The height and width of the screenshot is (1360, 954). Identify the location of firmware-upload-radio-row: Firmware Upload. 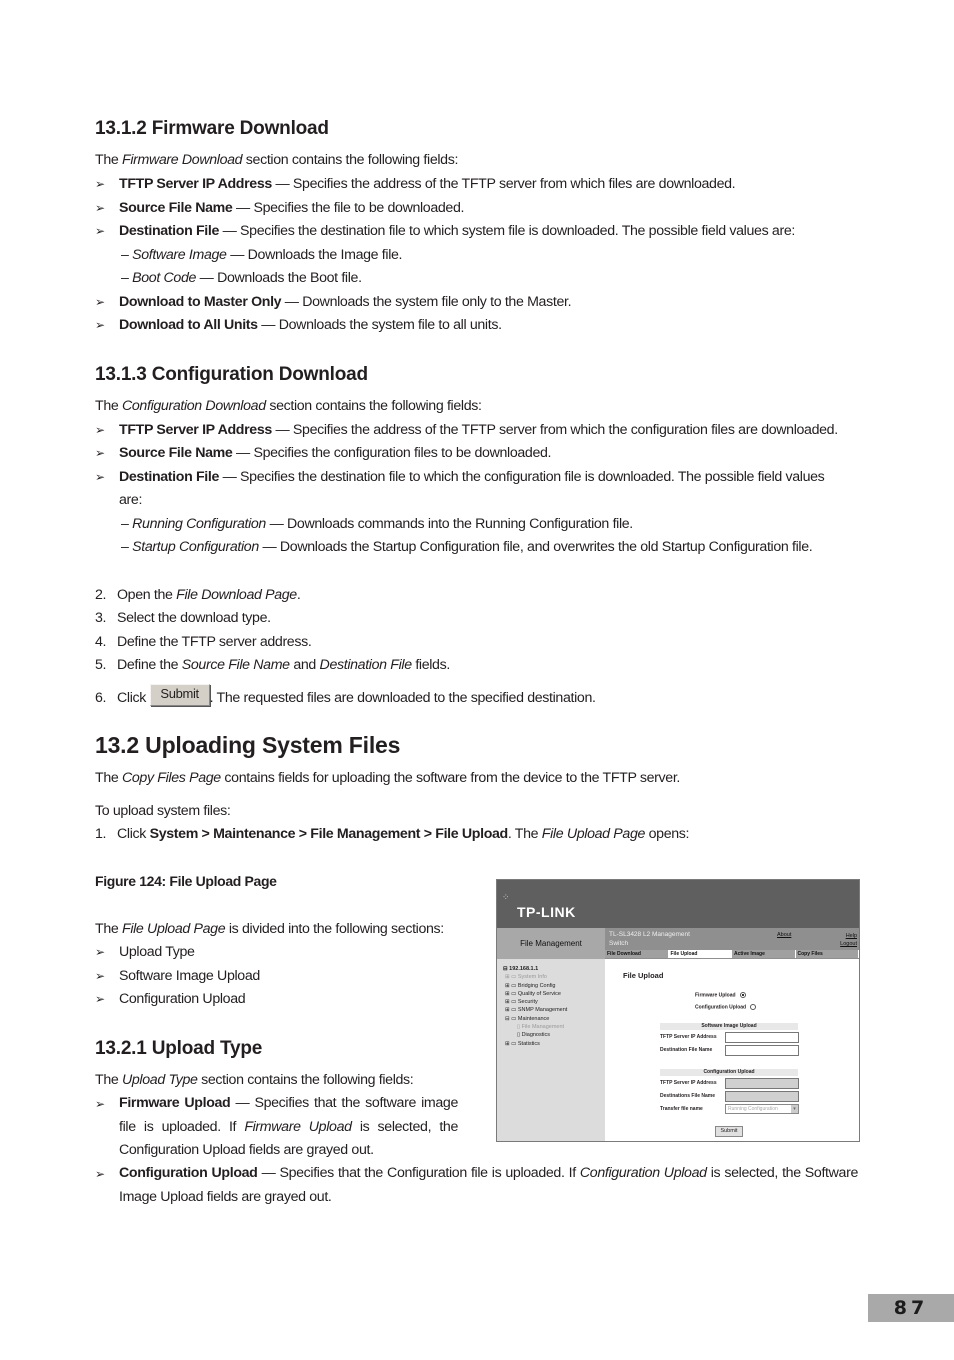
(720, 995).